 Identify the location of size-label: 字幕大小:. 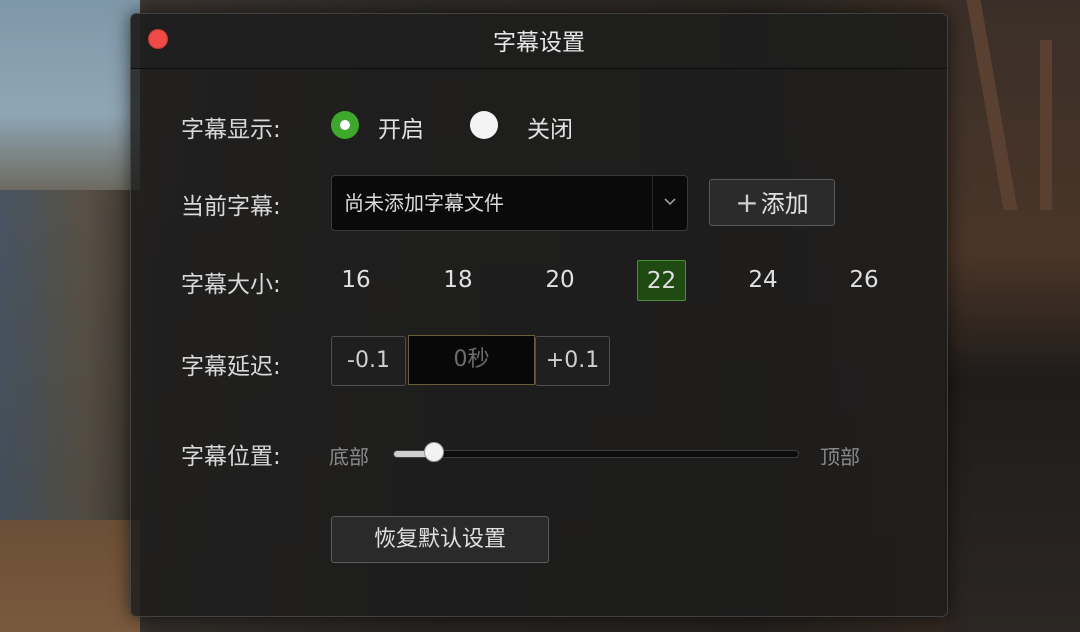
(231, 285).